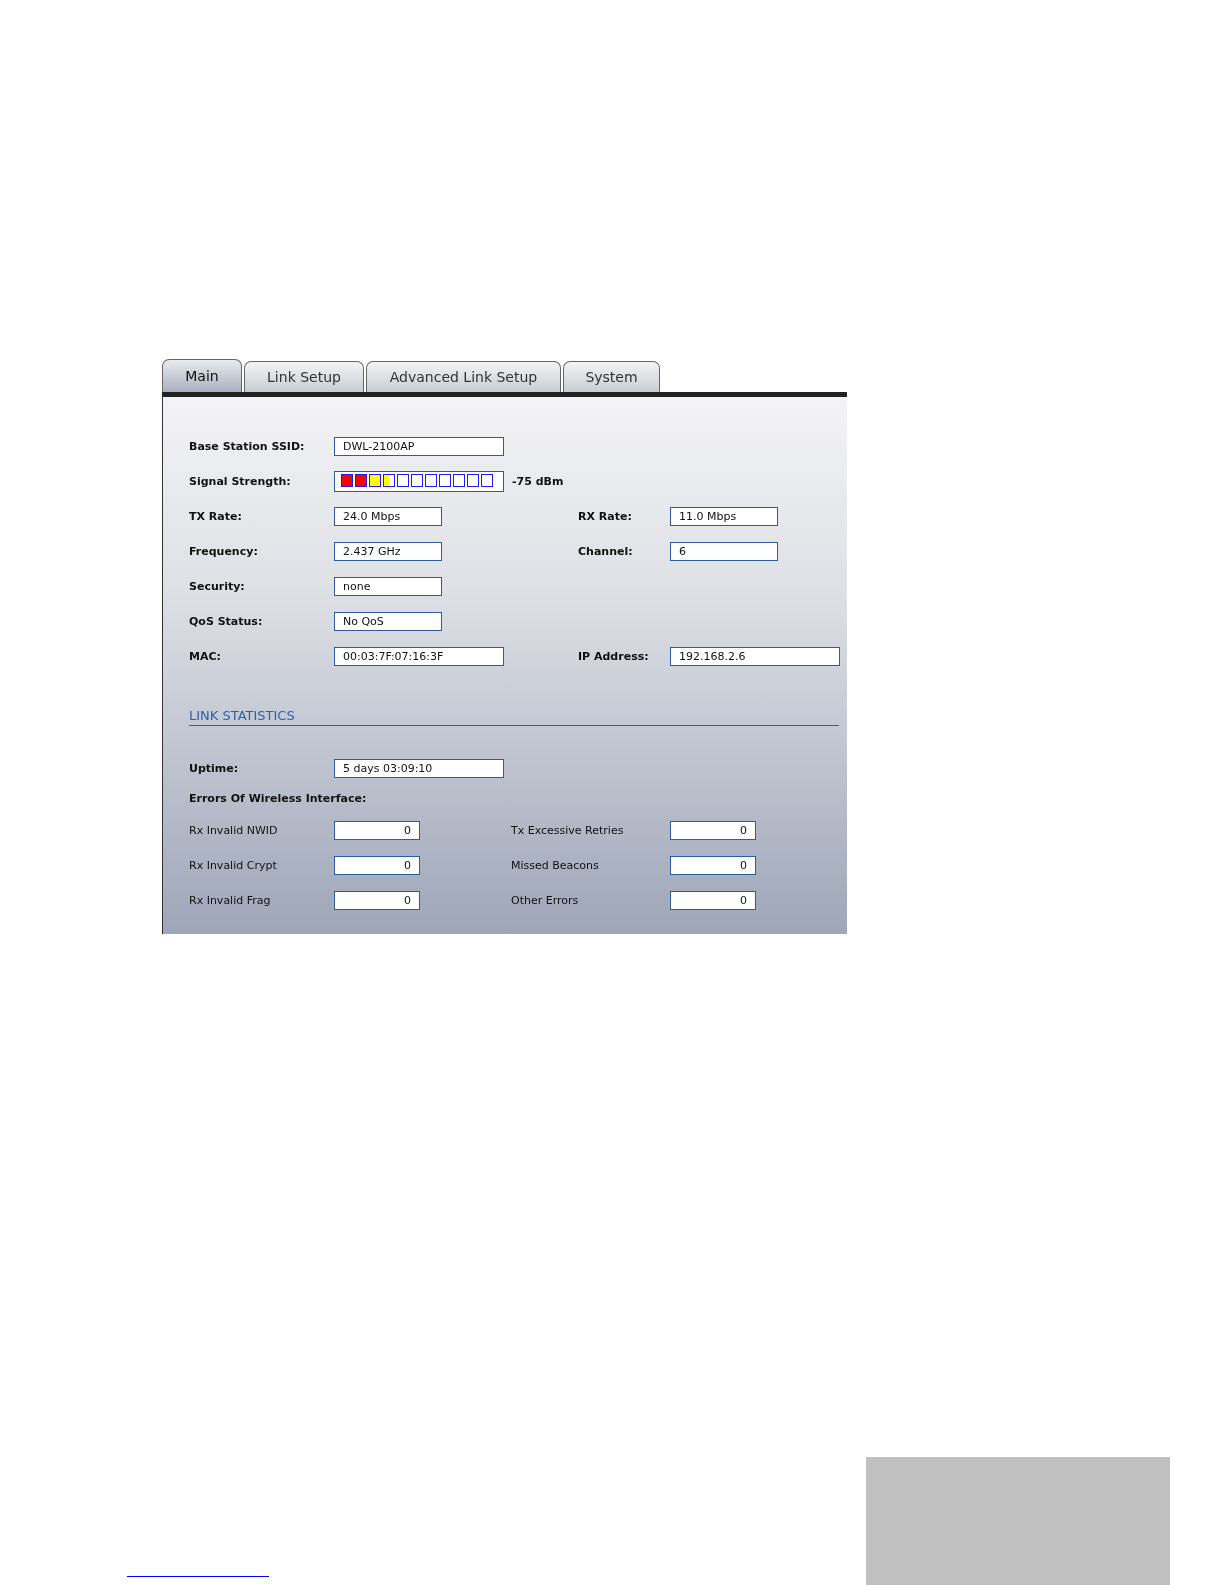 The height and width of the screenshot is (1585, 1225). Describe the element at coordinates (224, 551) in the screenshot. I see `field-label: Frequency:` at that location.